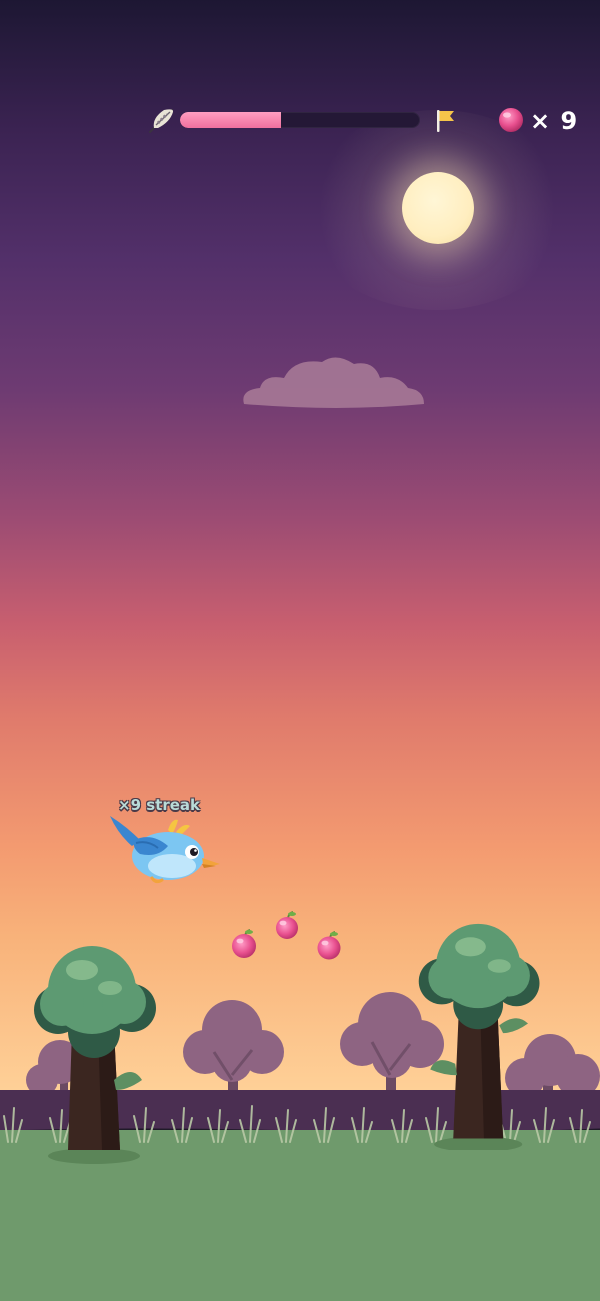 This screenshot has height=1301, width=600. I want to click on level-progress-bar, so click(300, 120).